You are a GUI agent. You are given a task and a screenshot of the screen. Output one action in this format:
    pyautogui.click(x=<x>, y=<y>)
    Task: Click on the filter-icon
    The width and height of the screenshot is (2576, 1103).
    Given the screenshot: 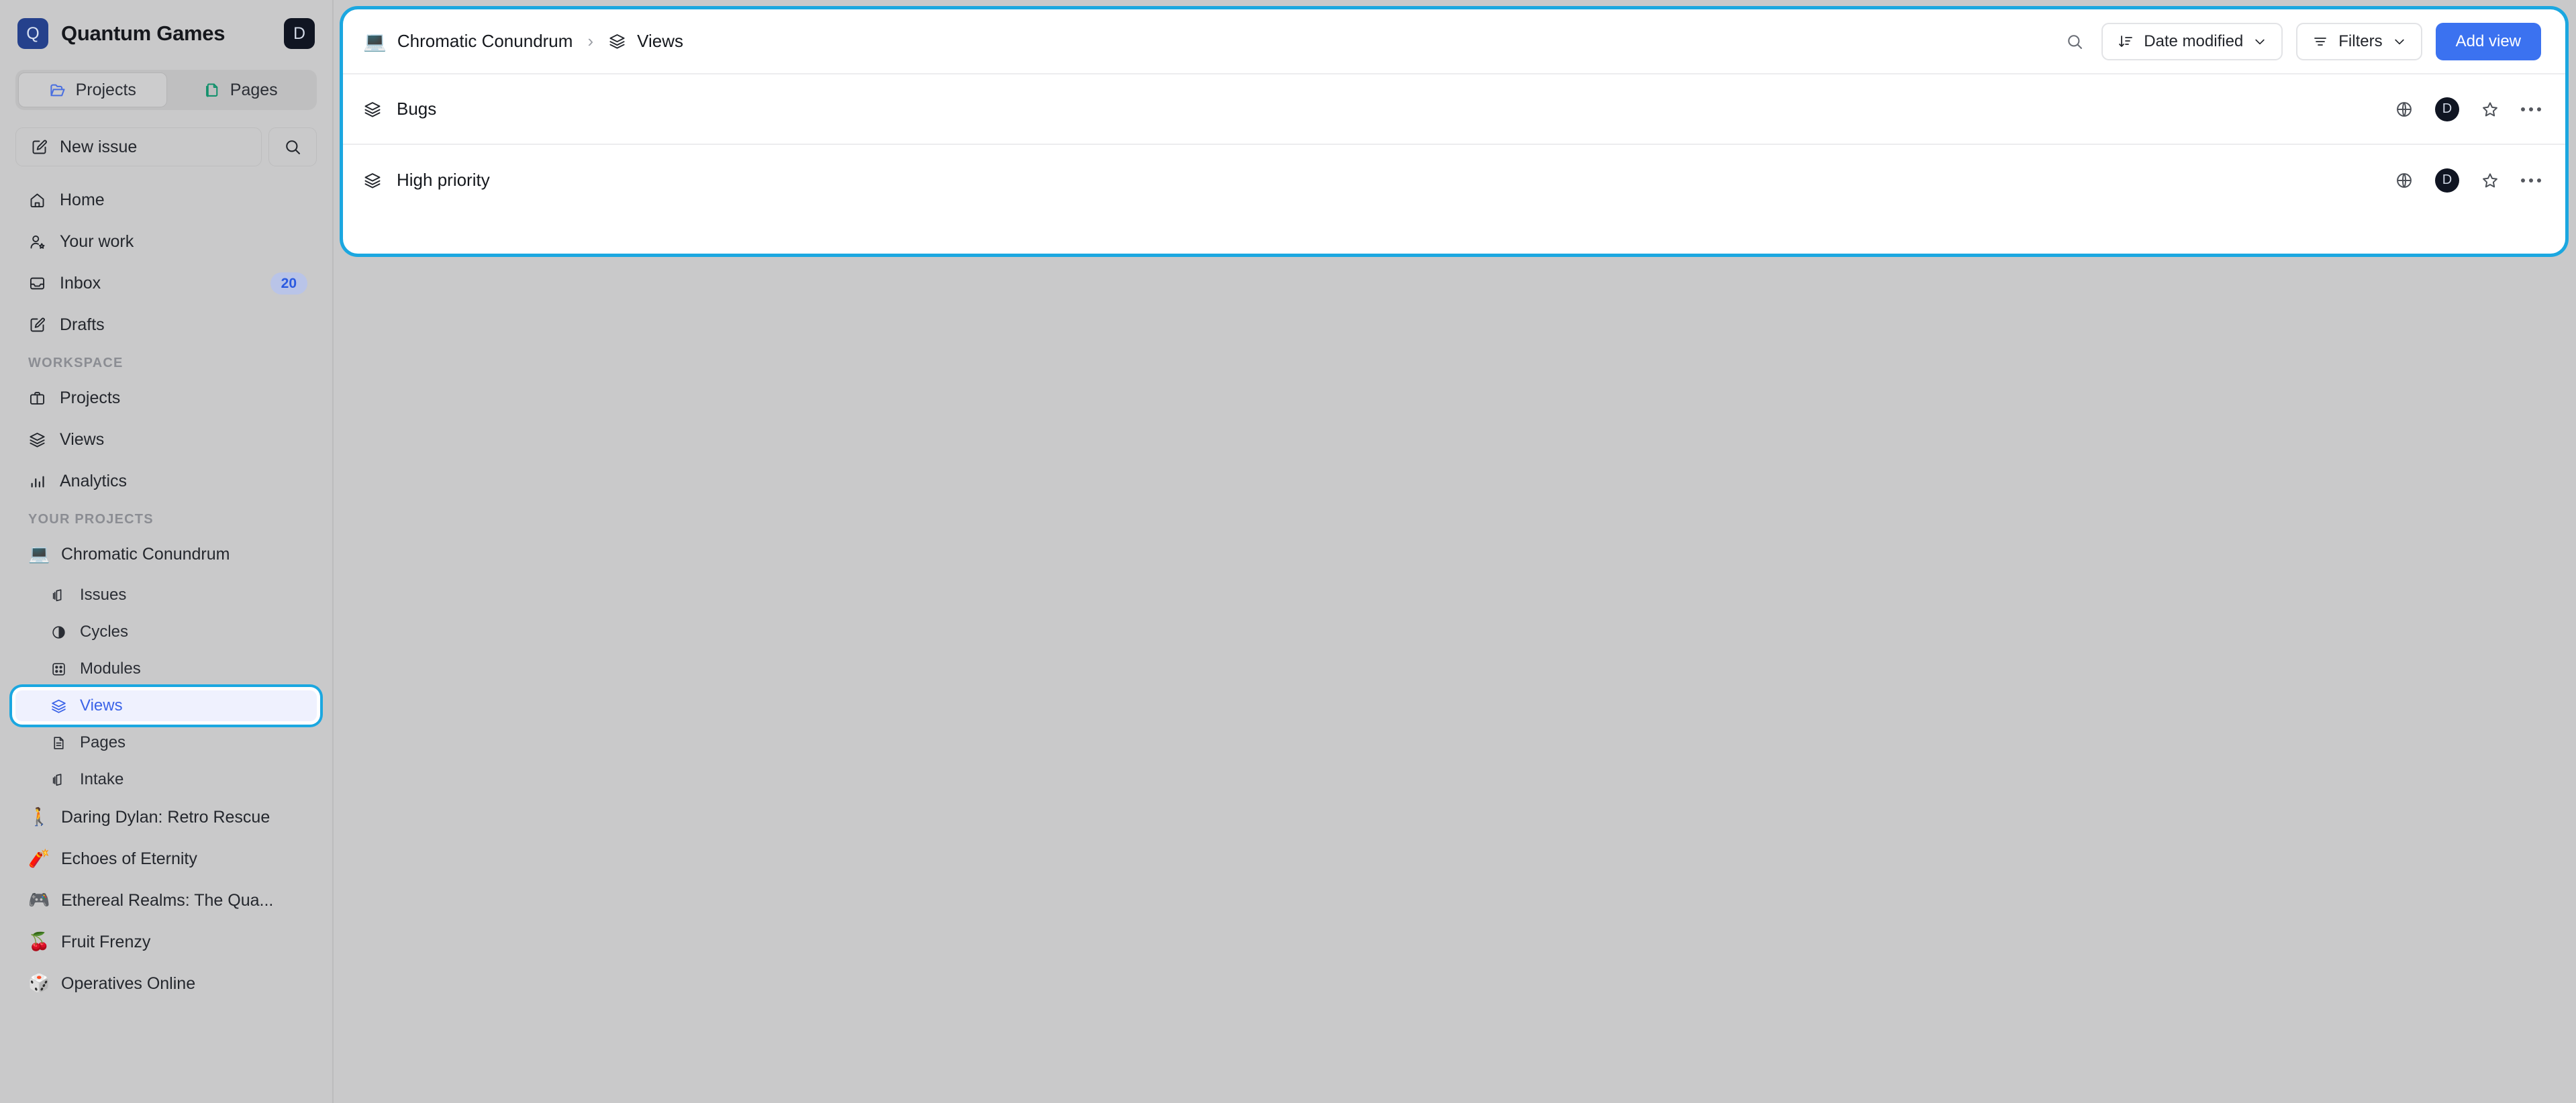 What is the action you would take?
    pyautogui.click(x=2320, y=42)
    